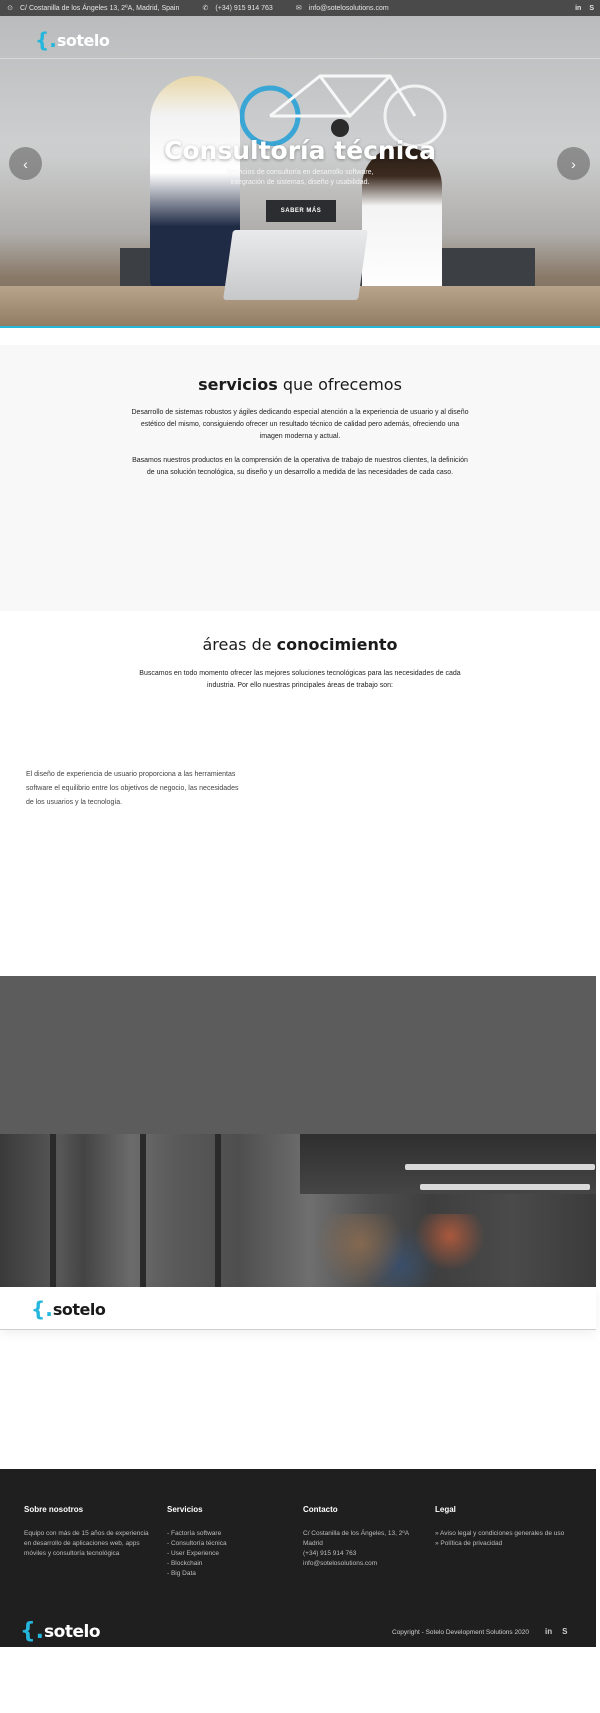 The image size is (600, 1713). What do you see at coordinates (298, 1210) in the screenshot?
I see `office-photo` at bounding box center [298, 1210].